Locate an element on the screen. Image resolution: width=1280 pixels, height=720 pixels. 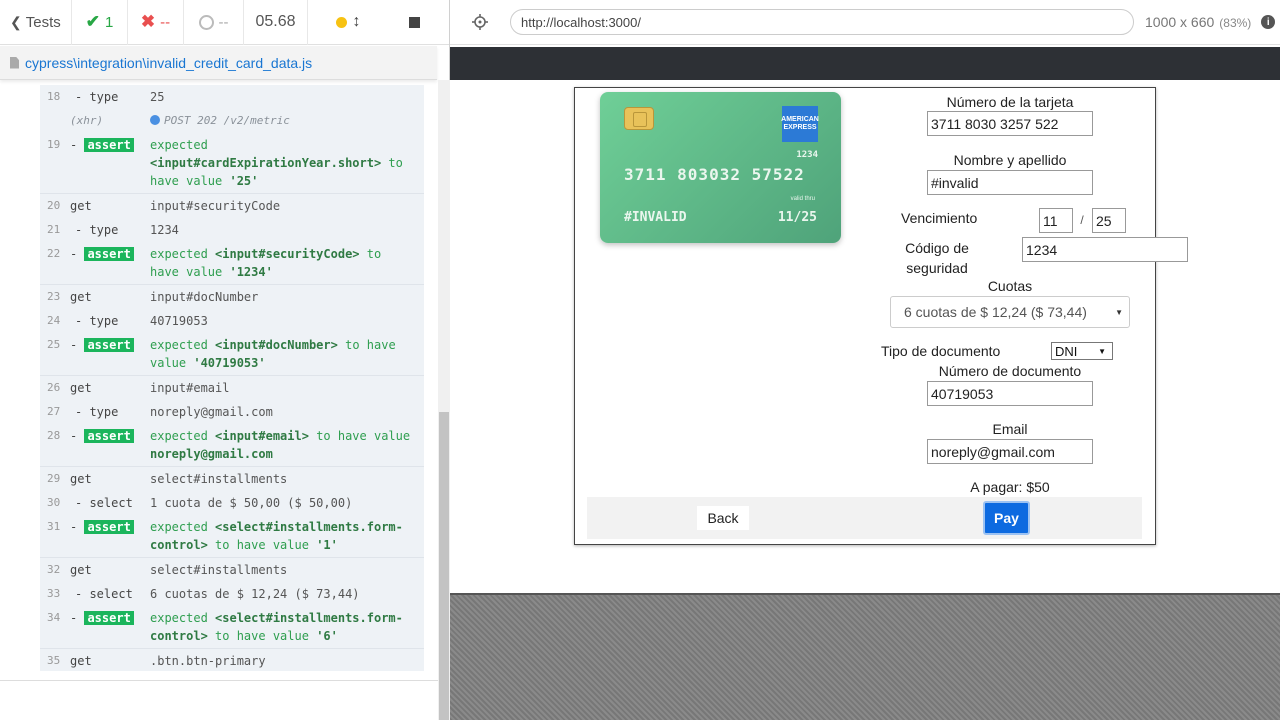
command-number: 34 is located at coordinates (54, 617).